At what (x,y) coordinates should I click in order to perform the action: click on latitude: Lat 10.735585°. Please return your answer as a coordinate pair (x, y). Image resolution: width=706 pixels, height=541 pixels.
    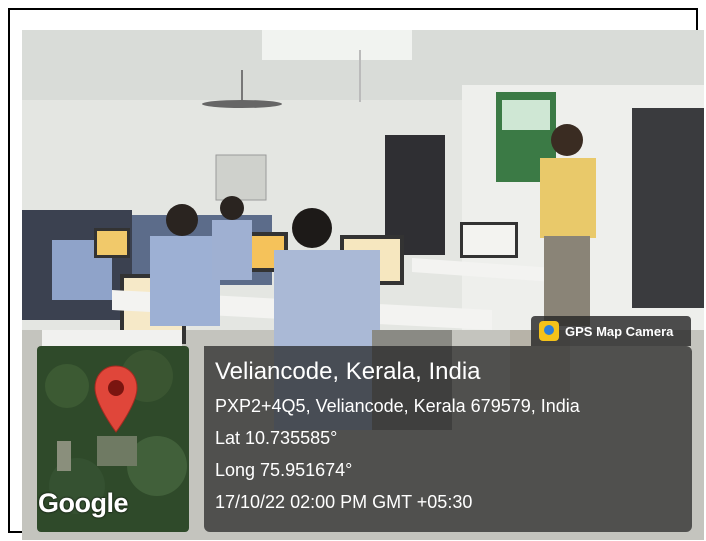
    Looking at the image, I should click on (276, 438).